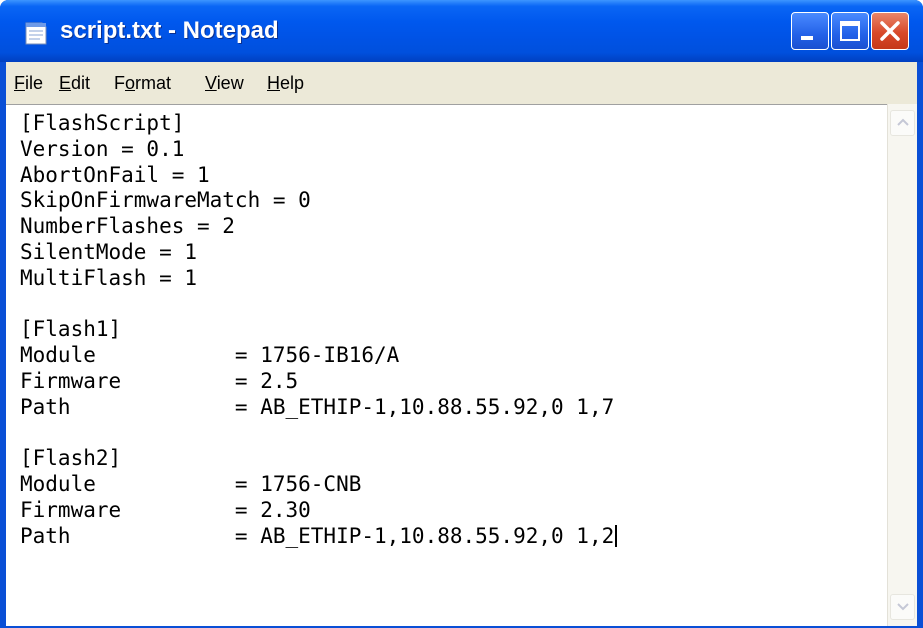 The height and width of the screenshot is (628, 923). What do you see at coordinates (224, 83) in the screenshot?
I see `menu-view: View` at bounding box center [224, 83].